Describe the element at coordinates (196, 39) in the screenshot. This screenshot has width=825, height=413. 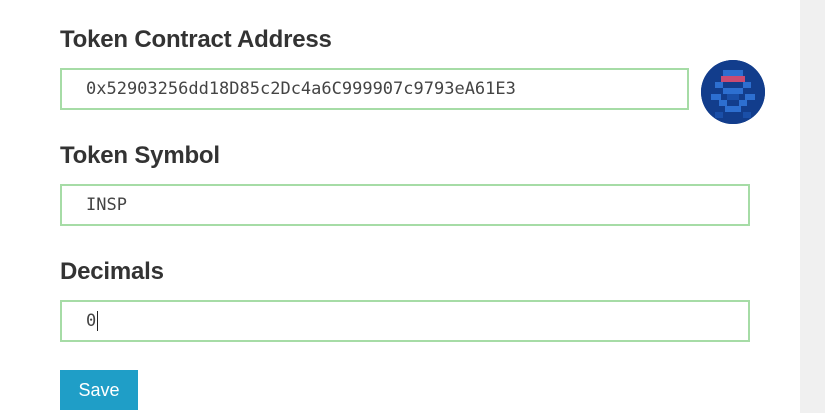
I see `token-address-label: Token Contract Address` at that location.